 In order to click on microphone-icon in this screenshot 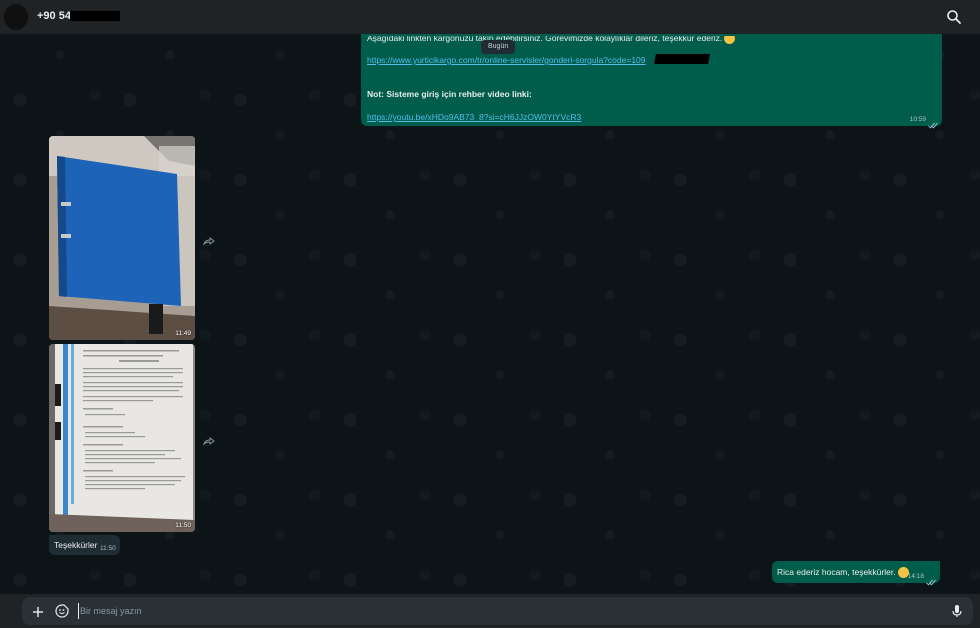, I will do `click(957, 611)`.